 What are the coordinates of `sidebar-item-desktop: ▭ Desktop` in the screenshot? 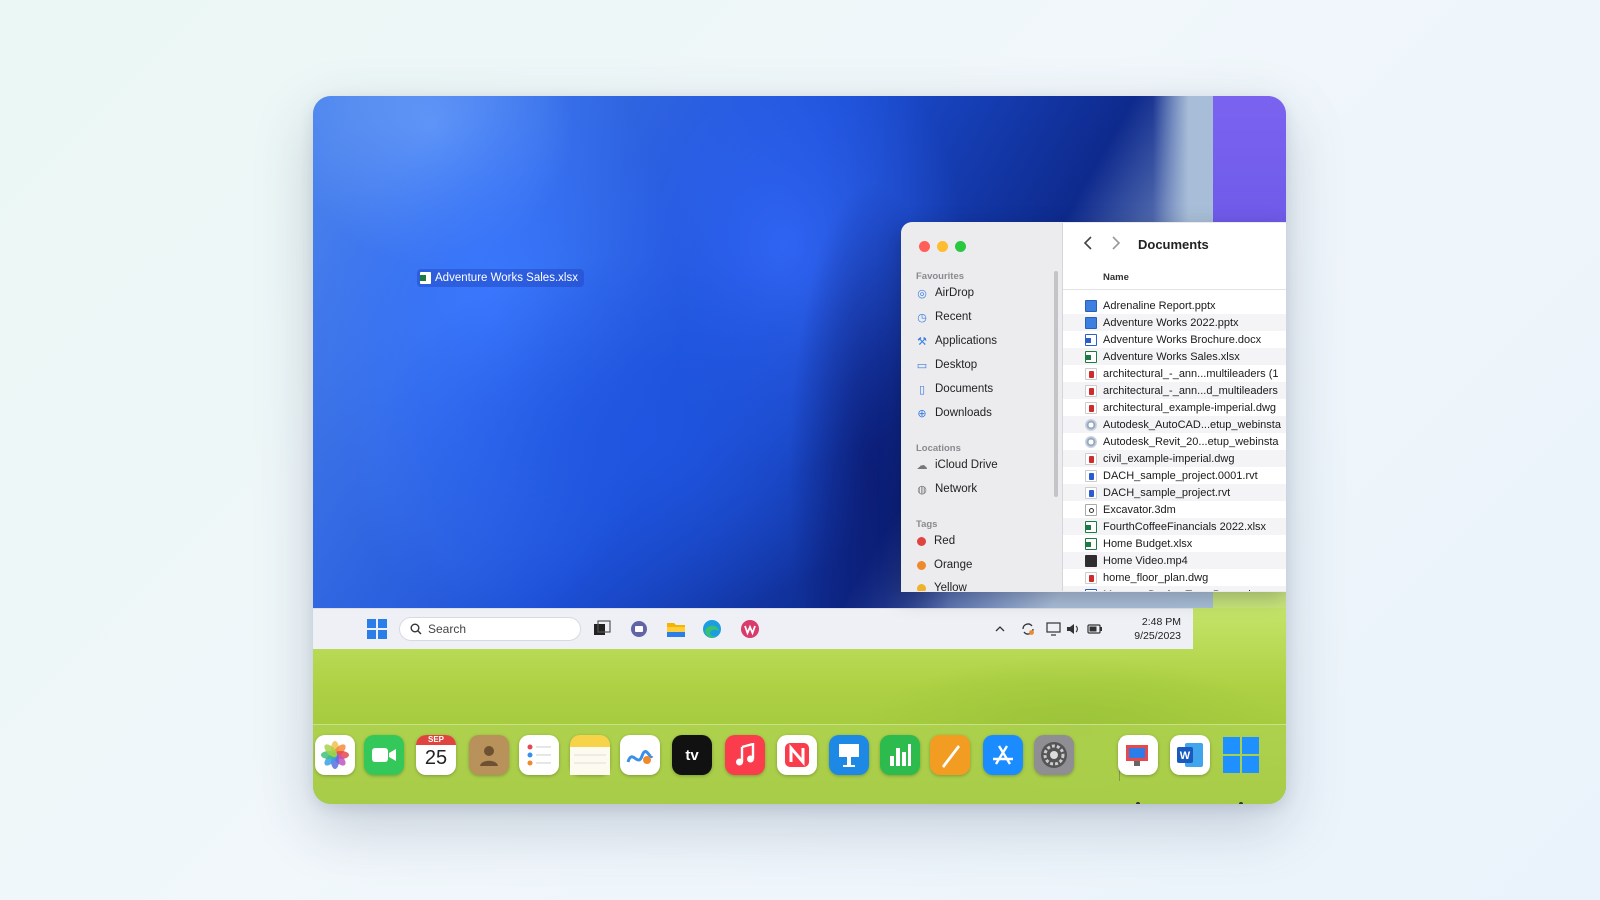 It's located at (946, 365).